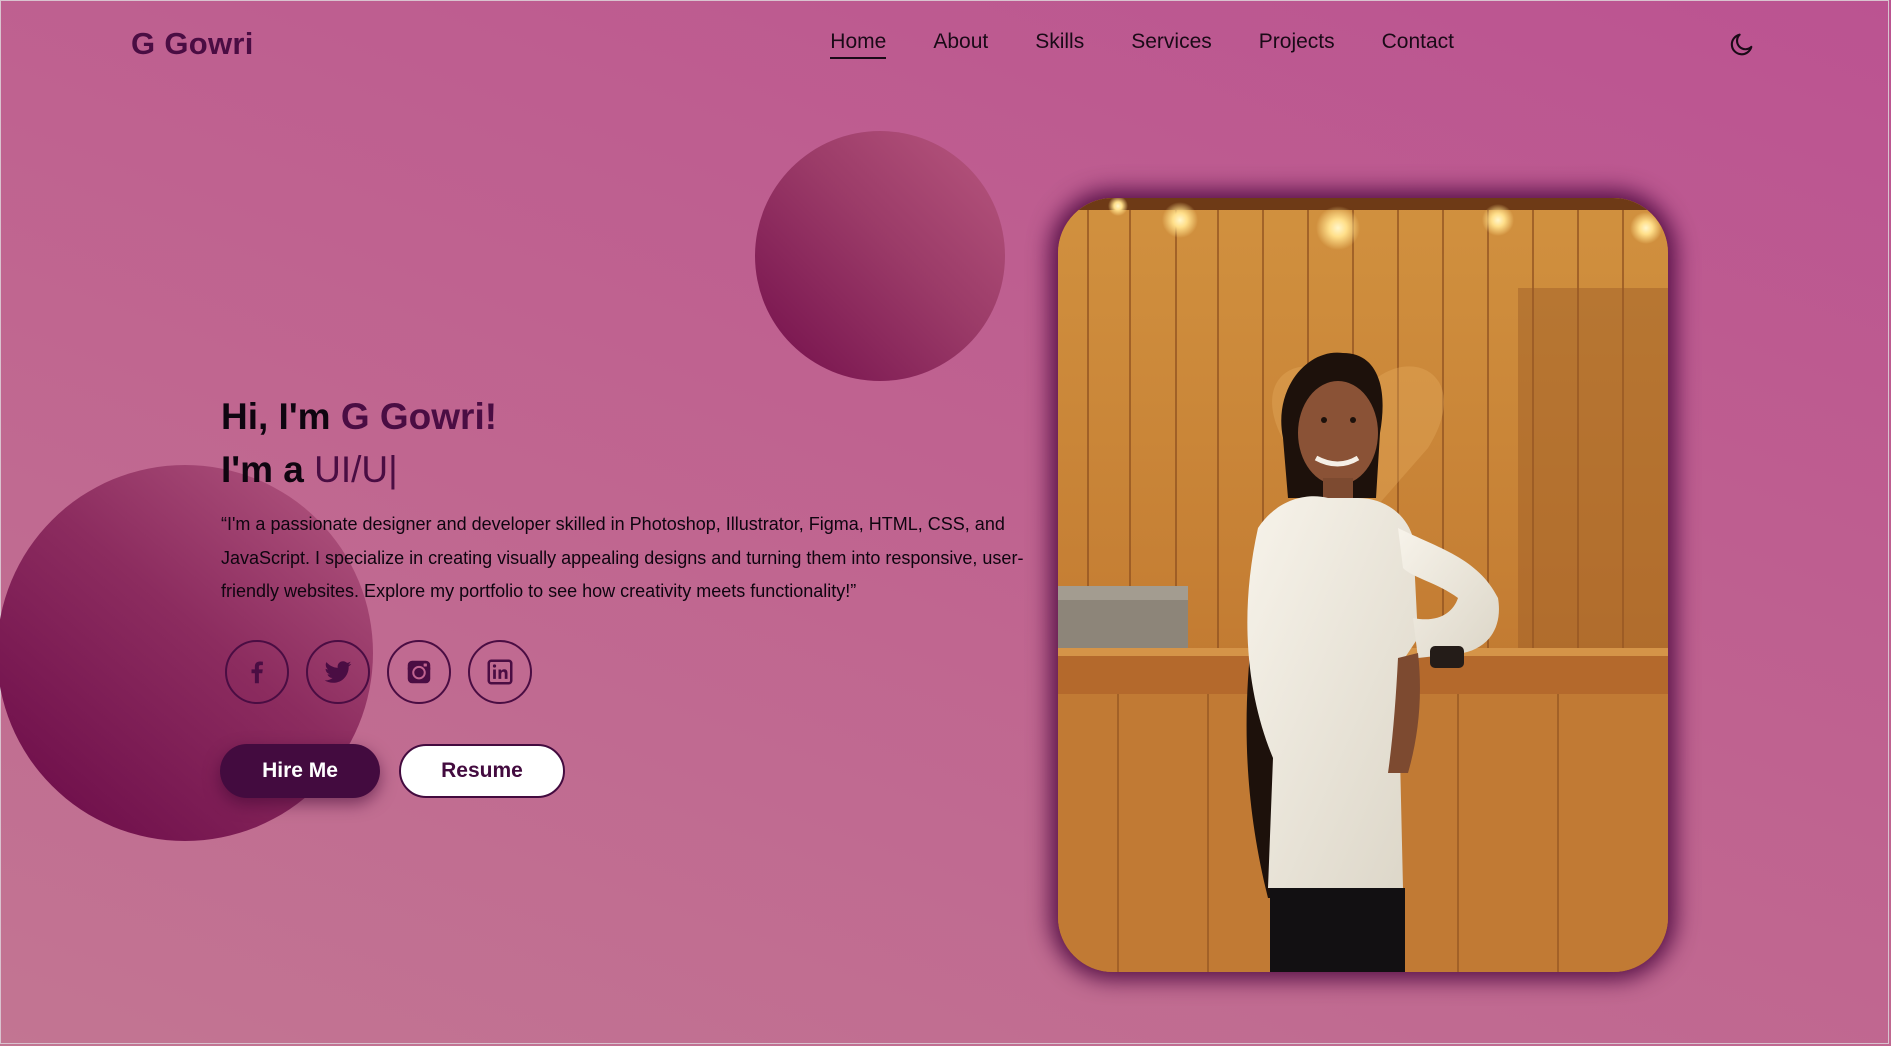  I want to click on twitter-icon, so click(338, 672).